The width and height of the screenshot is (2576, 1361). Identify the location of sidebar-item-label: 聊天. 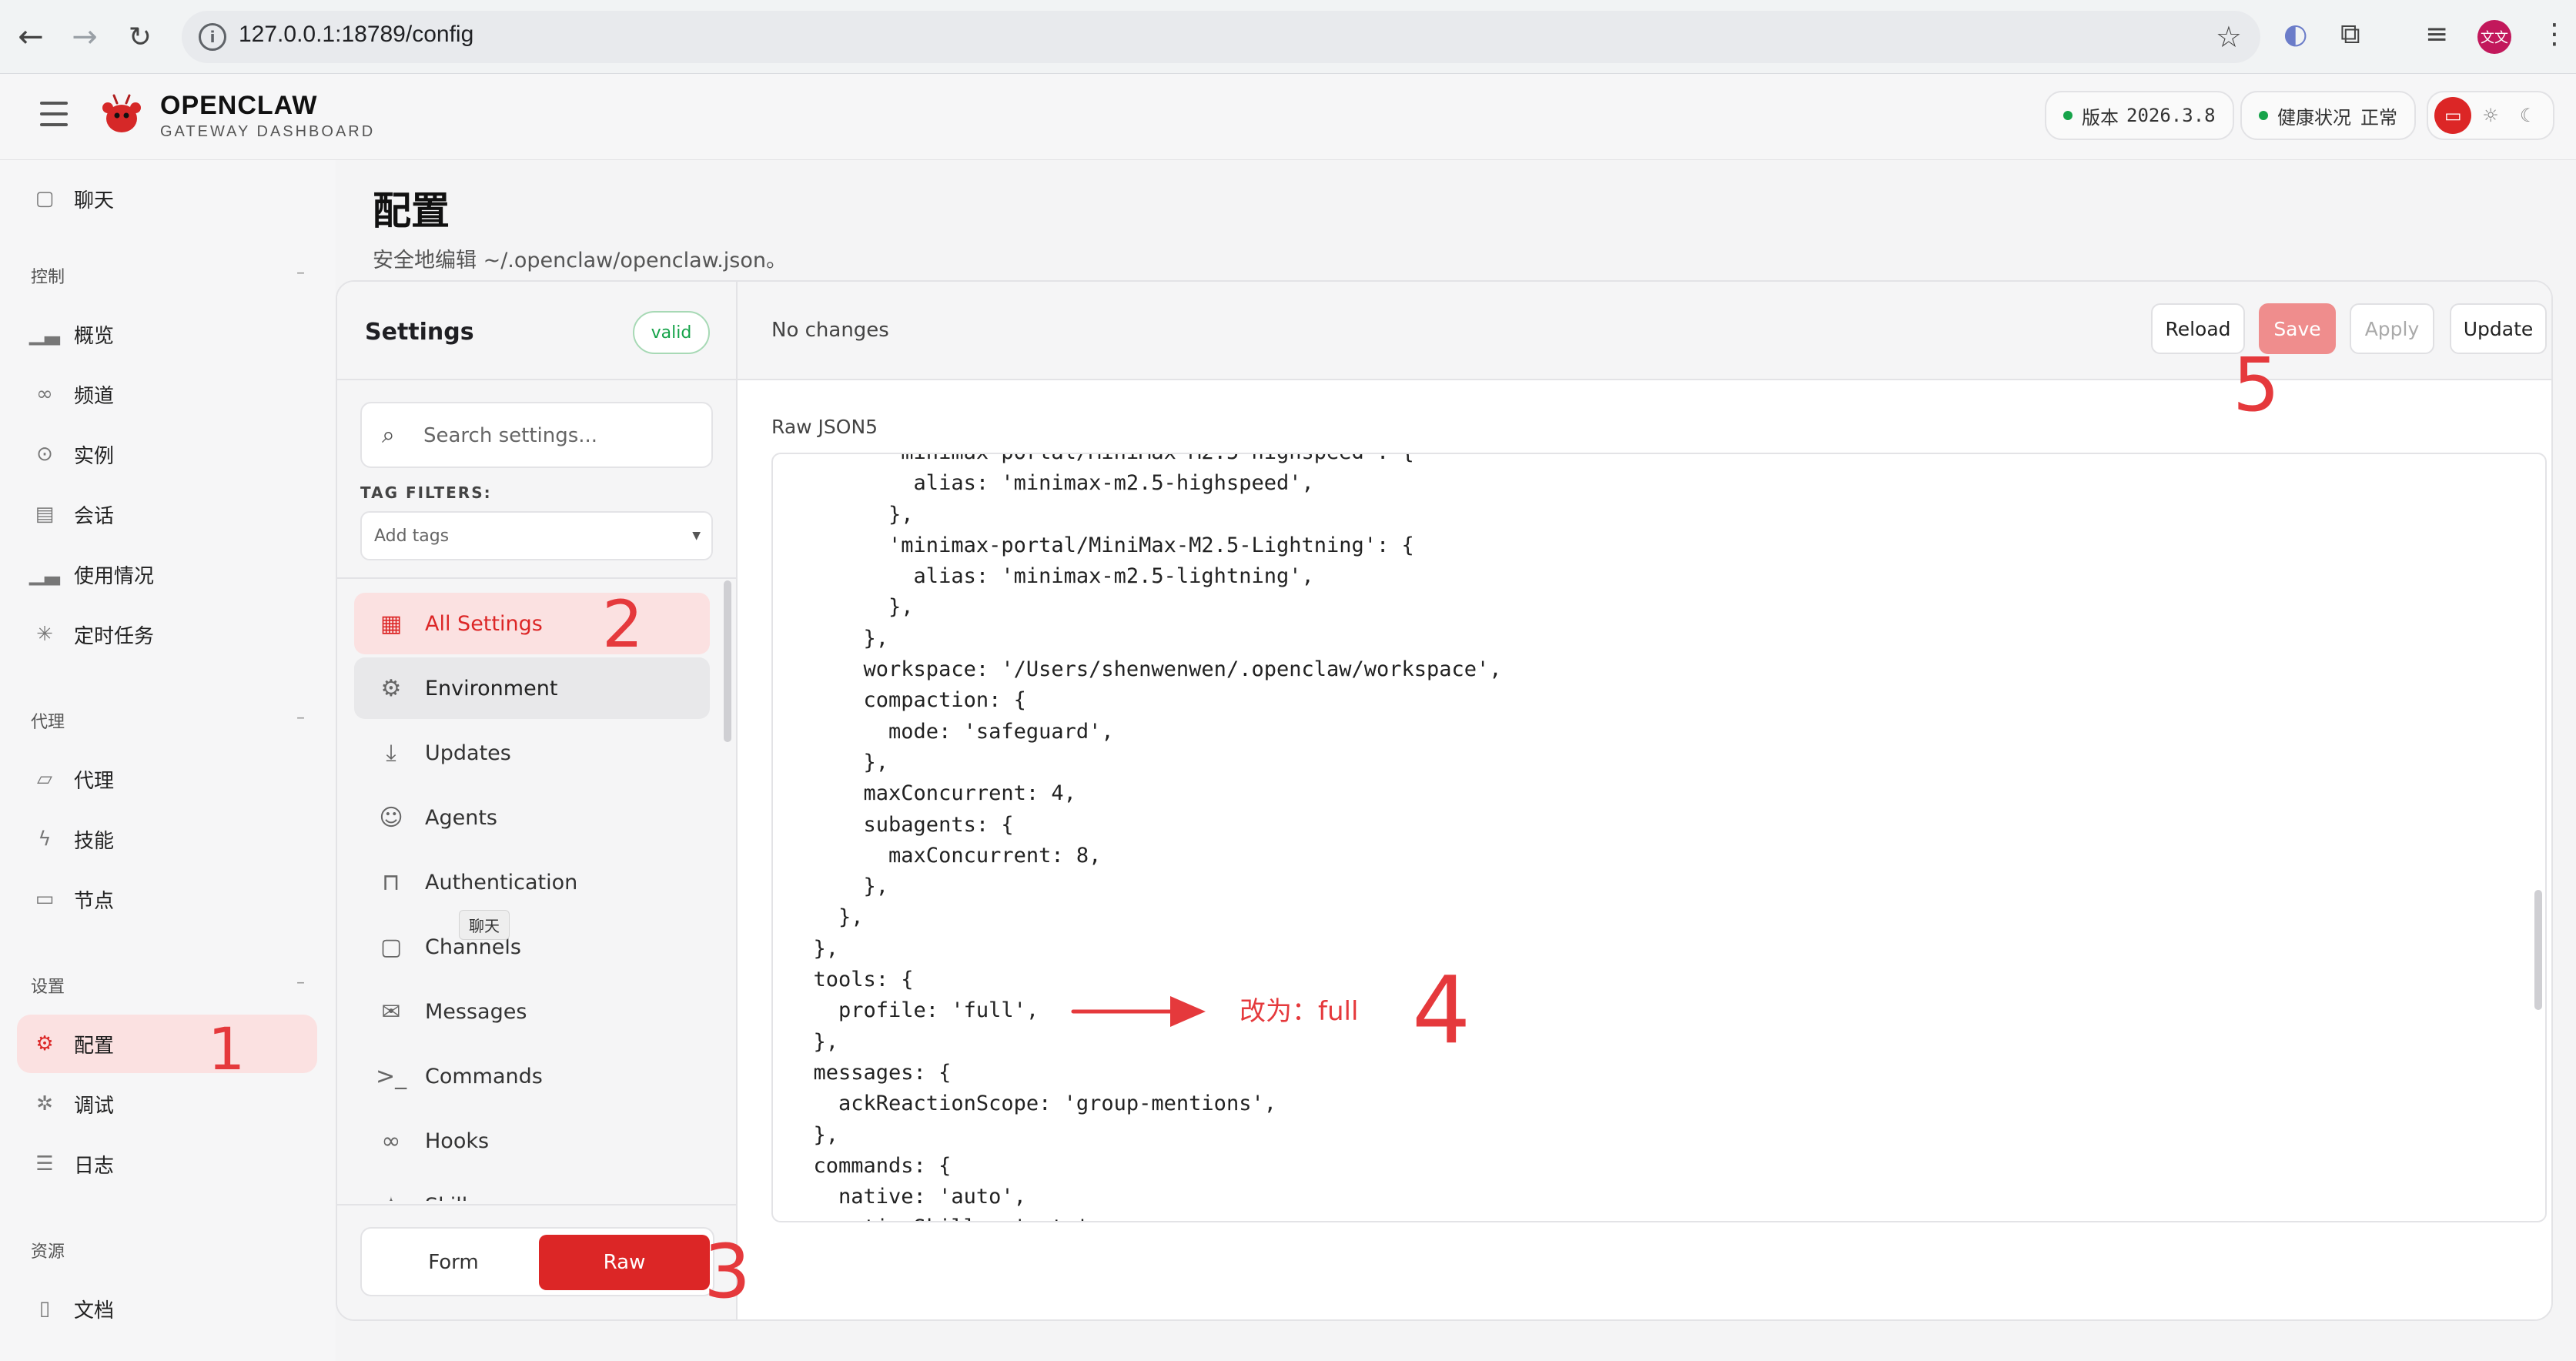
(94, 200).